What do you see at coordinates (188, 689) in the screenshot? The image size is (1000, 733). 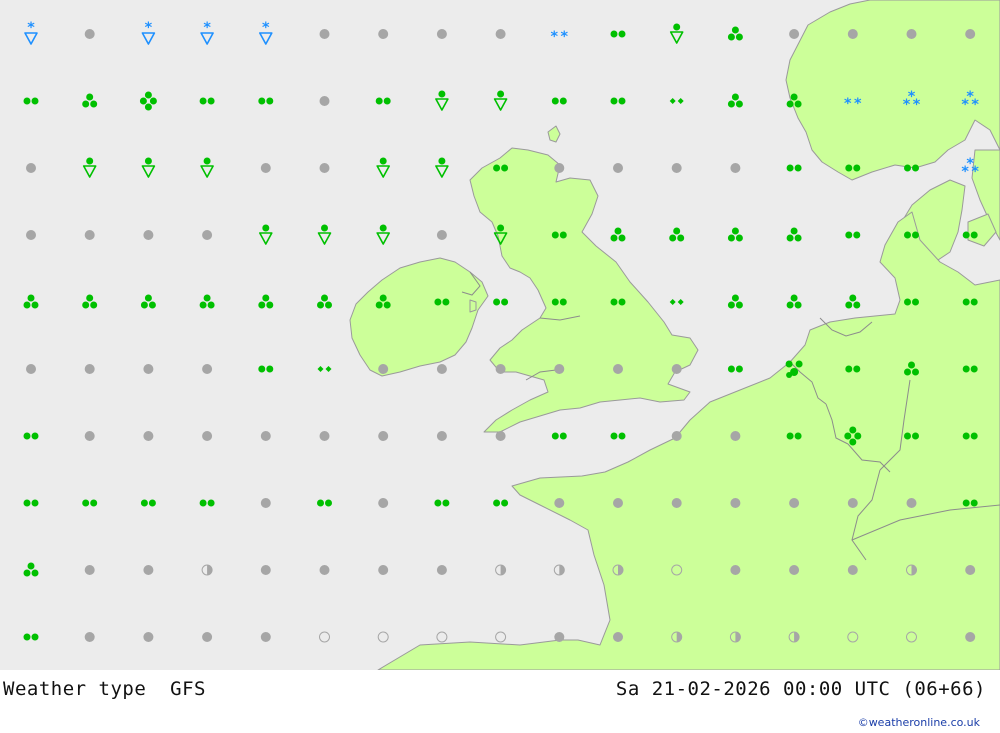 I see `model-name: GFS` at bounding box center [188, 689].